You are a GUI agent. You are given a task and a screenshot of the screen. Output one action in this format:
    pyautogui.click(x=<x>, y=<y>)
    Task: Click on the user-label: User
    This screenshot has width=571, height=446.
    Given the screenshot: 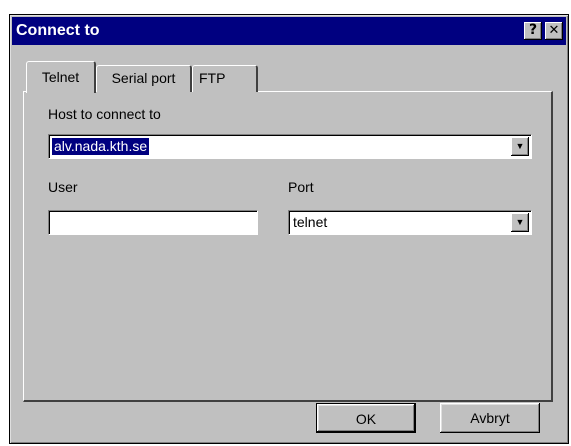 What is the action you would take?
    pyautogui.click(x=63, y=187)
    